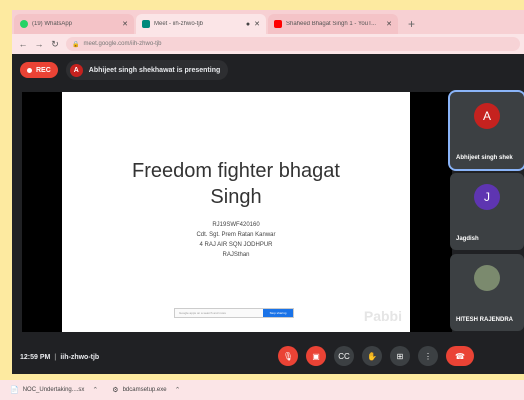 The image size is (524, 400). I want to click on tab-meet: Meet - iih-zhwo-tjb ● ✕, so click(201, 24).